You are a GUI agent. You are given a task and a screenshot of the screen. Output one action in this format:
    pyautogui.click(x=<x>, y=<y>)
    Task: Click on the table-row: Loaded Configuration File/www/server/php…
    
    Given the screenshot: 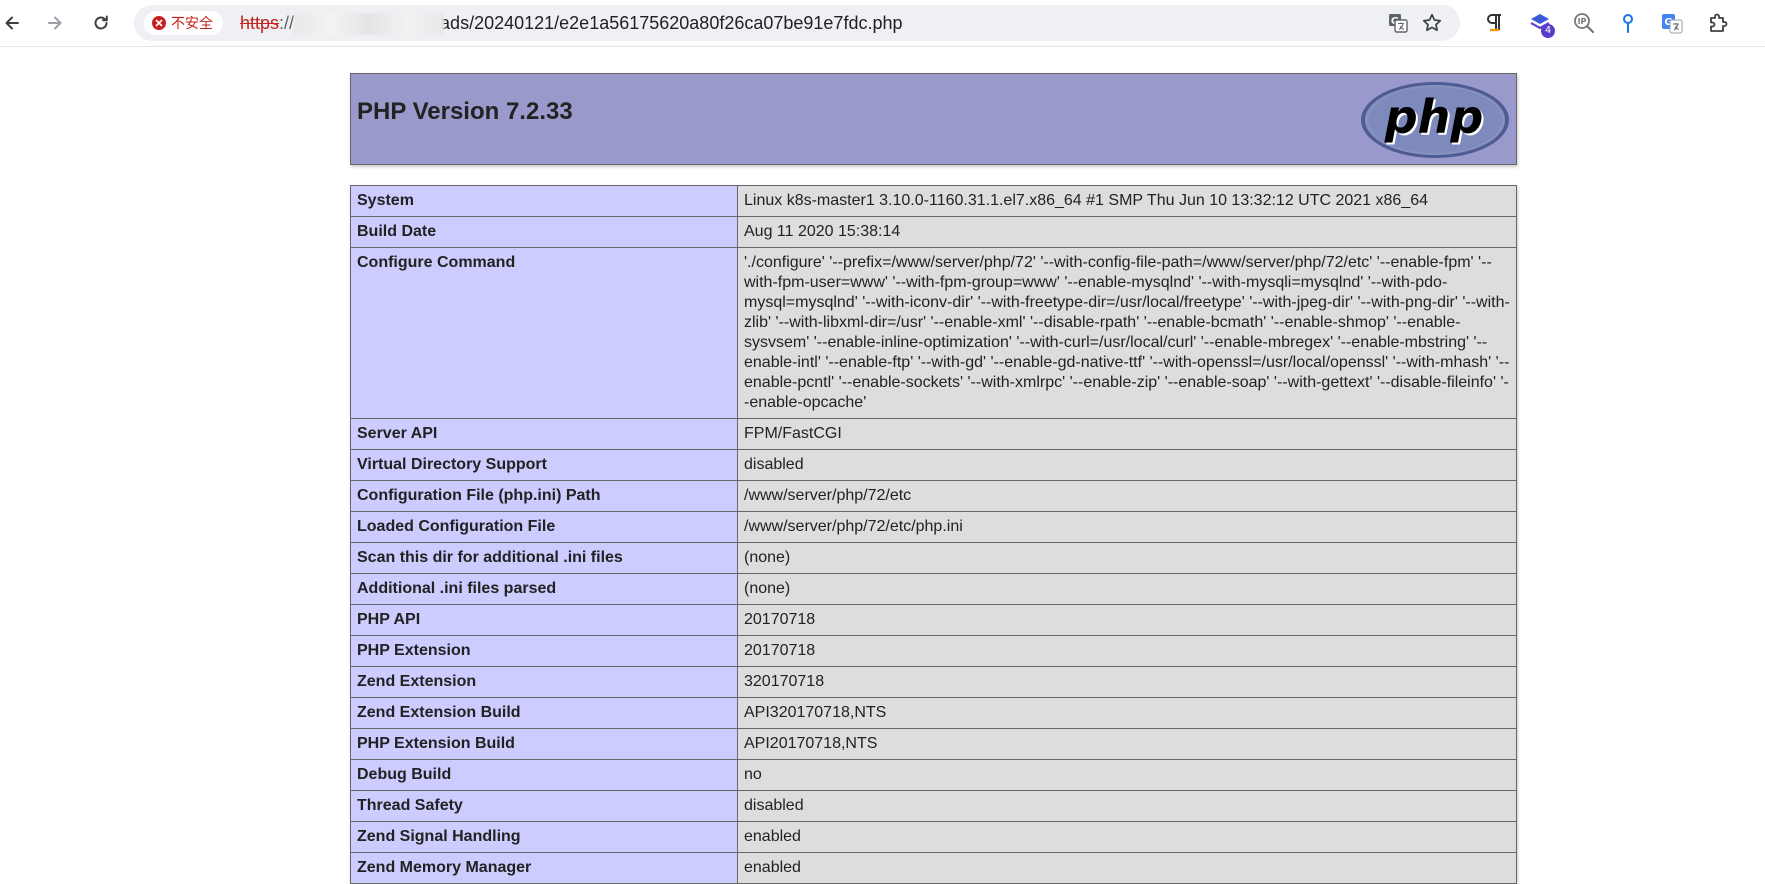 What is the action you would take?
    pyautogui.click(x=933, y=527)
    